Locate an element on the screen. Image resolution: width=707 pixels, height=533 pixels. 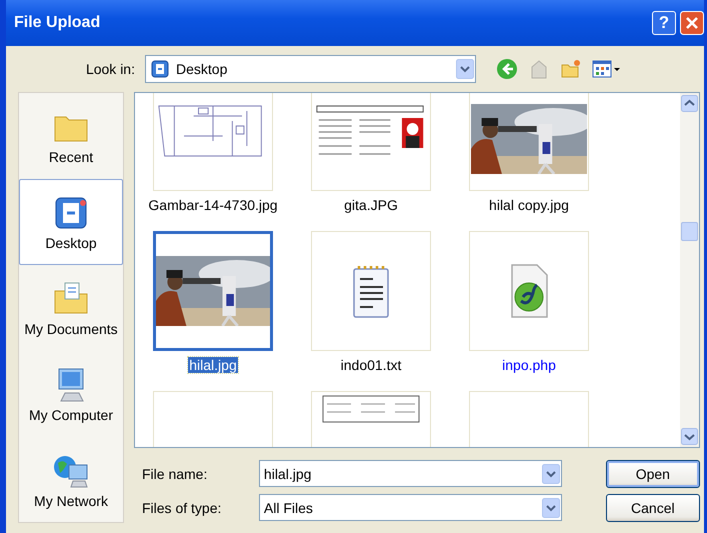
scroll-down-button is located at coordinates (689, 436).